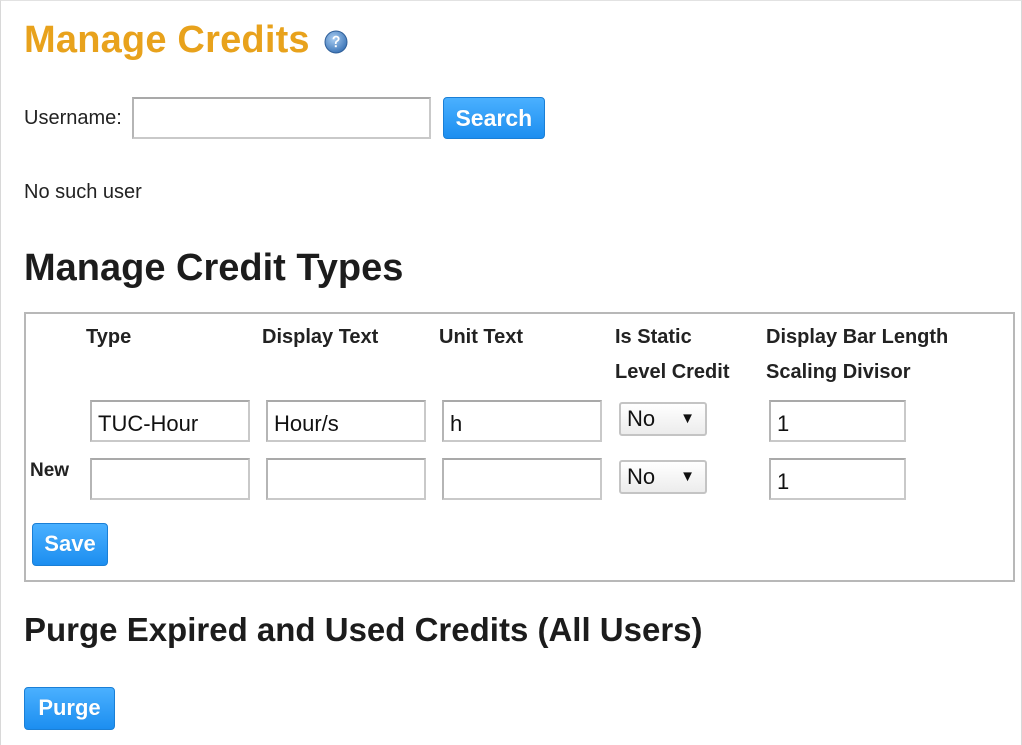 The height and width of the screenshot is (745, 1022). What do you see at coordinates (73, 117) in the screenshot?
I see `username-label: Username:` at bounding box center [73, 117].